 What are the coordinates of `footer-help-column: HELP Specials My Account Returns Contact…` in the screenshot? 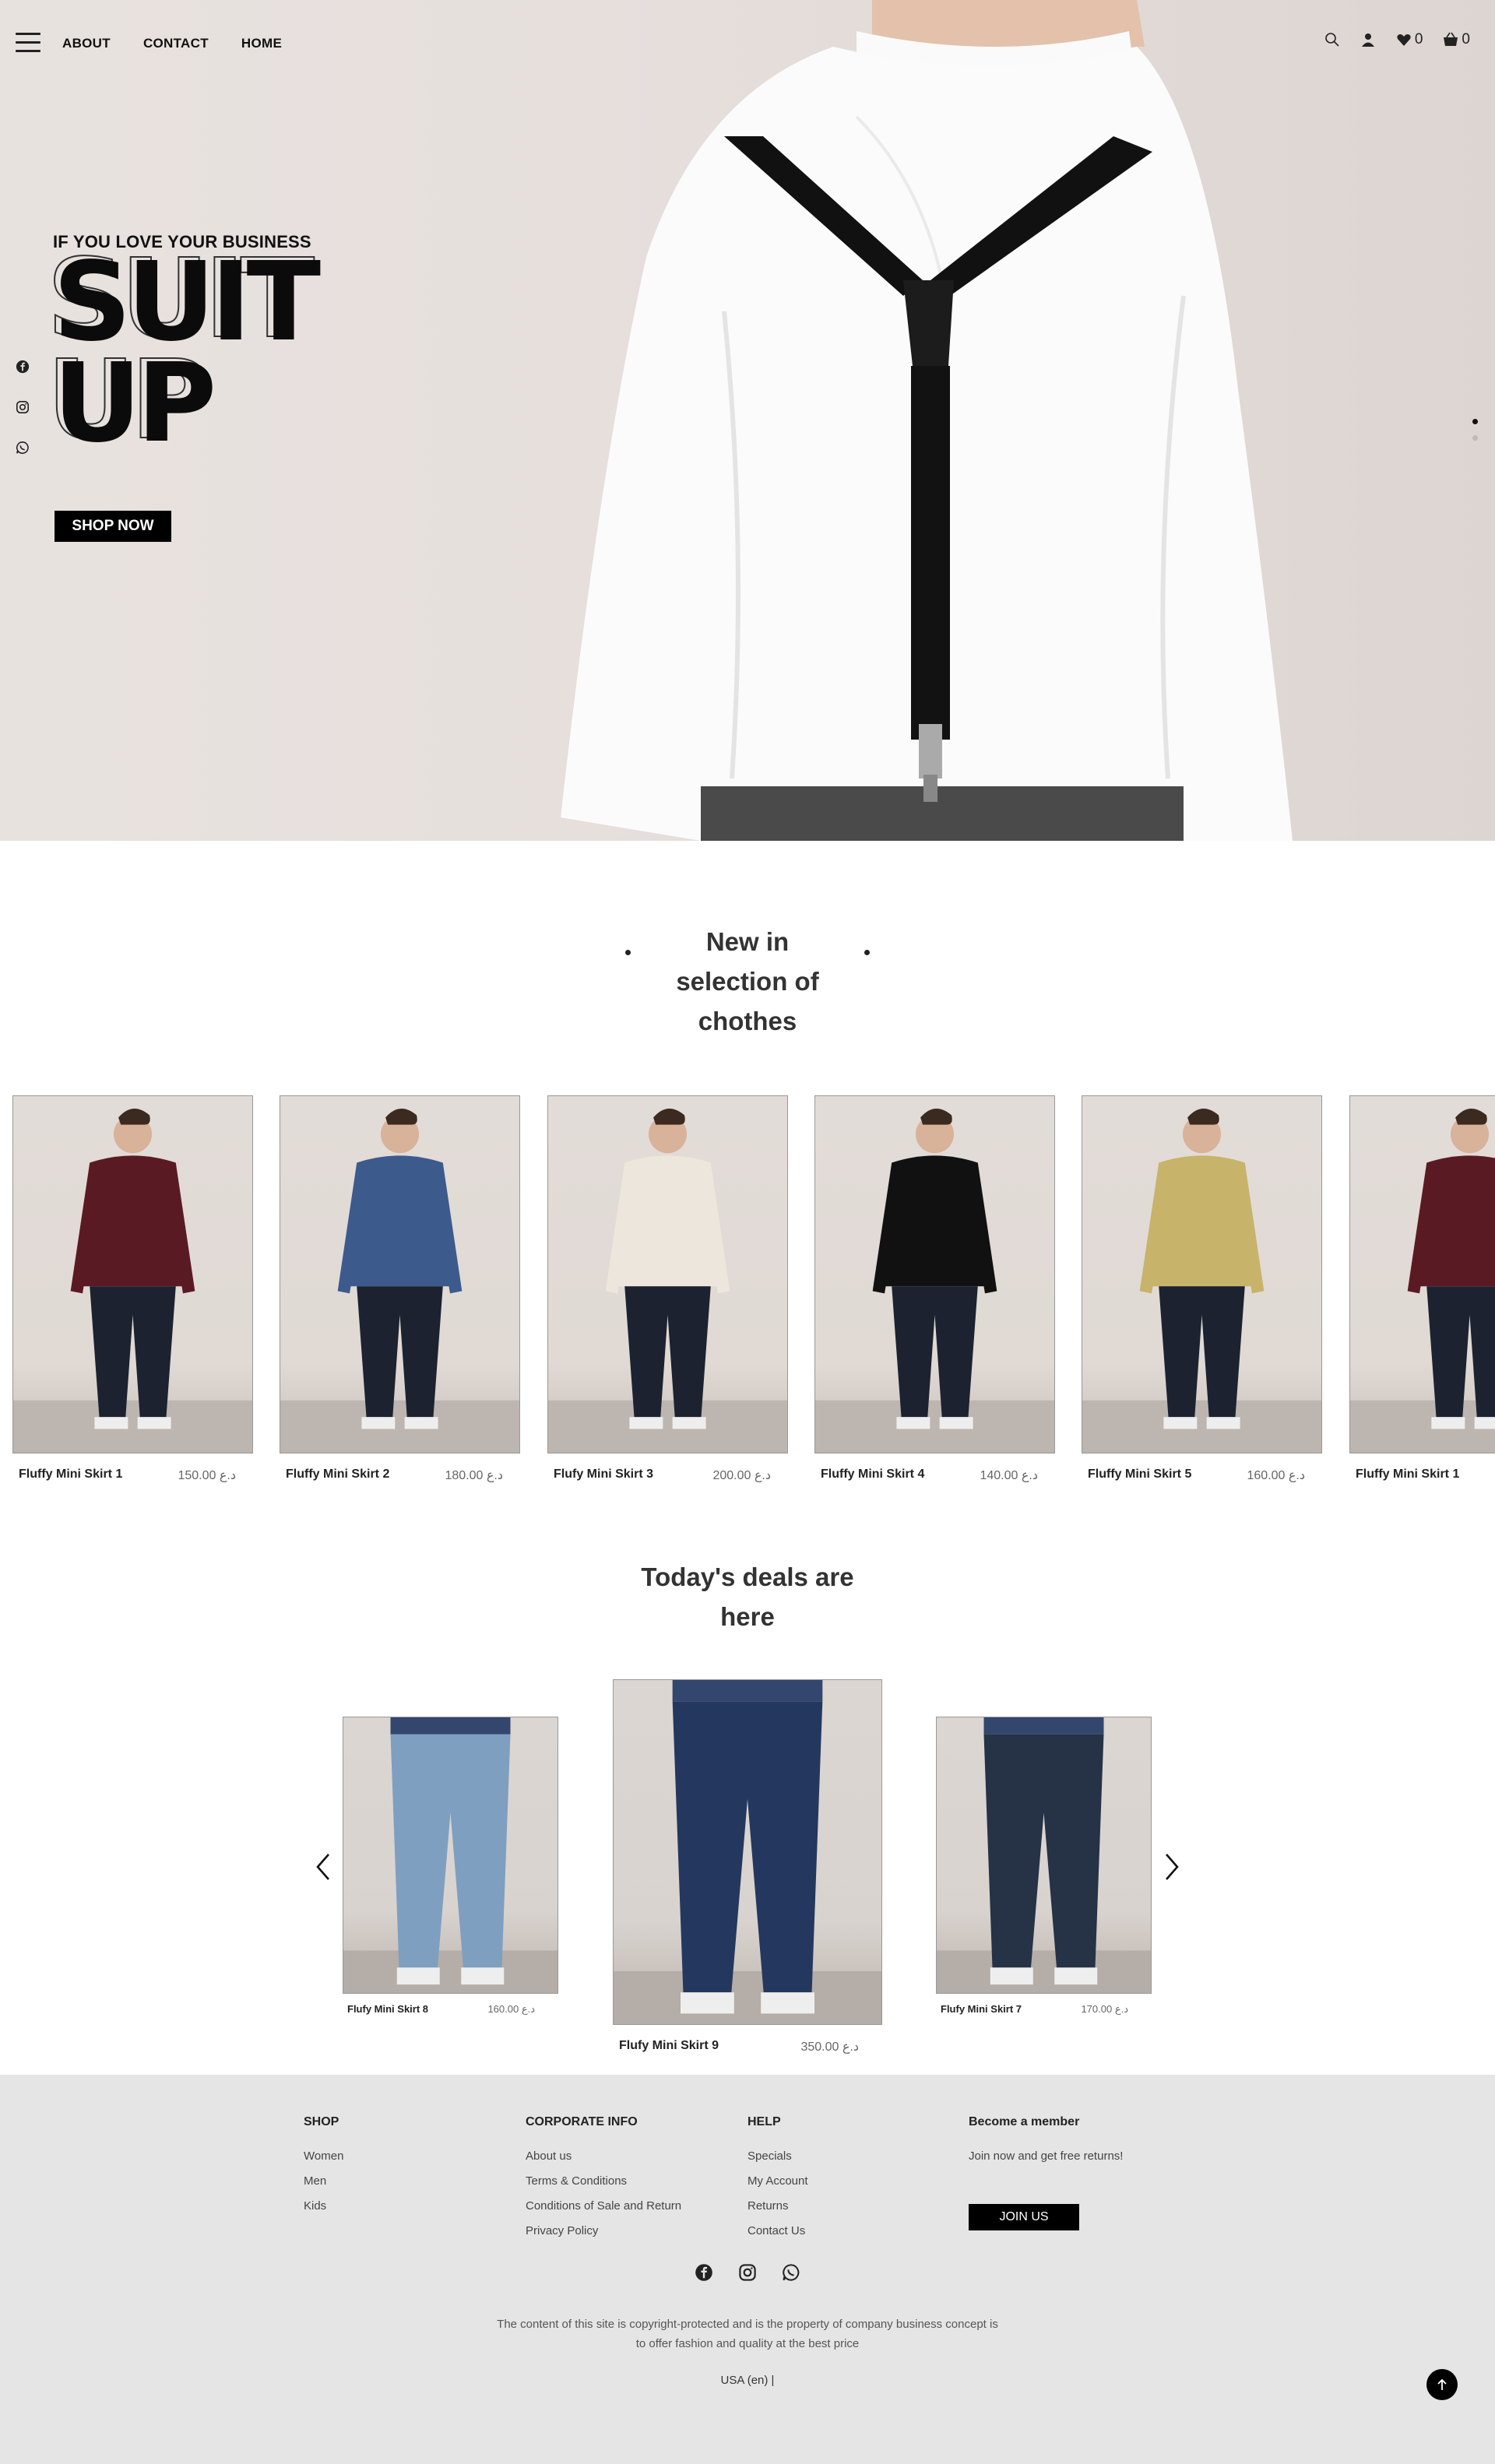 It's located at (778, 2182).